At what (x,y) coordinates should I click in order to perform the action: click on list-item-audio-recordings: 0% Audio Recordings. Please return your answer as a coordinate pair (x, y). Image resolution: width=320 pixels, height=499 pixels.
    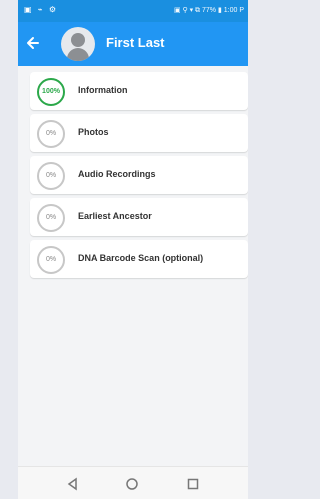
    Looking at the image, I should click on (139, 175).